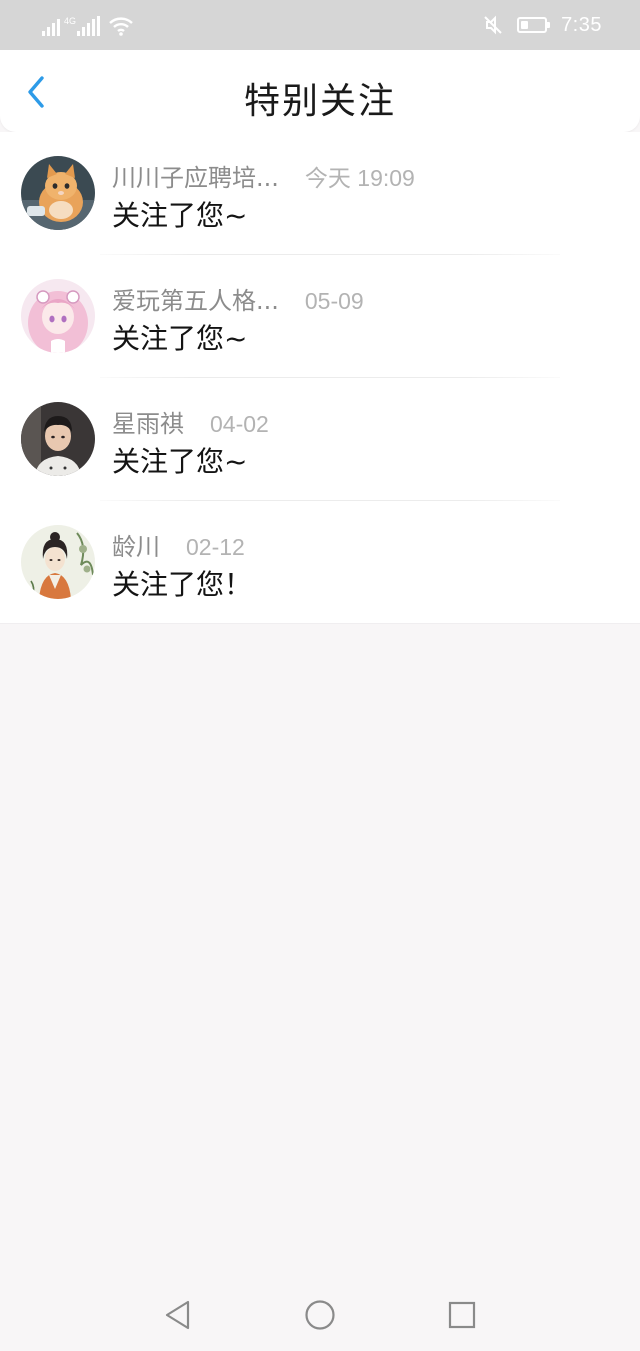 The height and width of the screenshot is (1351, 640). I want to click on notification-item: 龄川 02-12 关注了您！, so click(320, 562).